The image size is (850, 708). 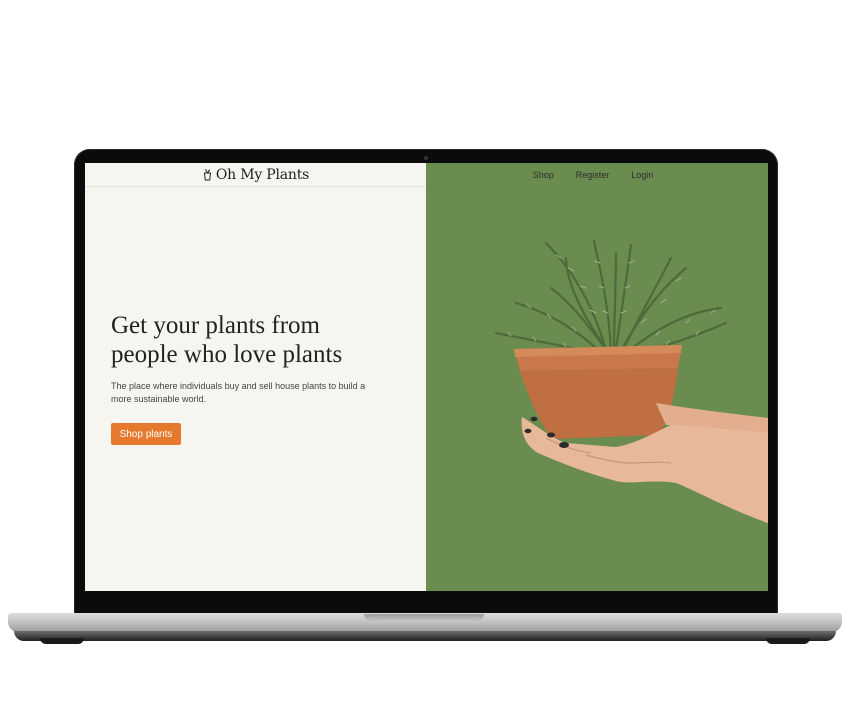 I want to click on plant-pot-icon, so click(x=207, y=175).